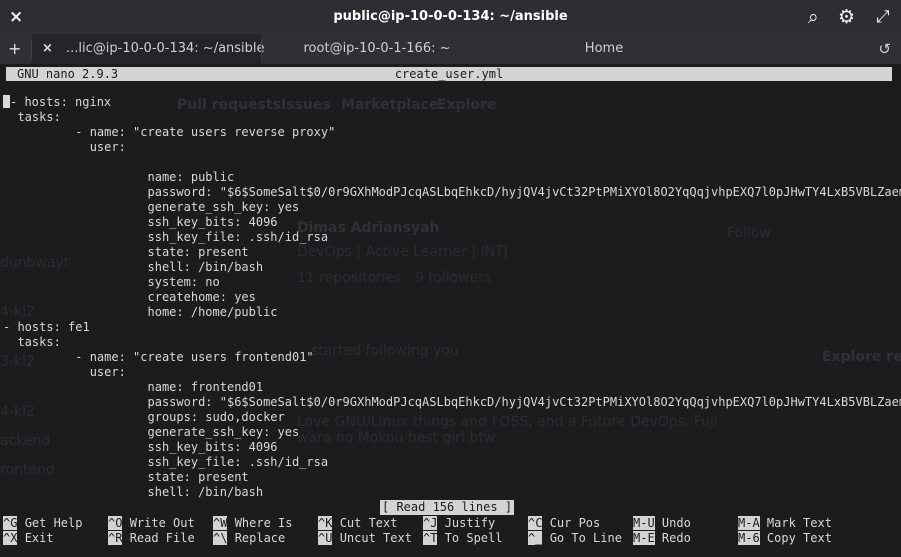 The image size is (901, 557). I want to click on nano-header: GNU nano 2.9.3 create_user.yml, so click(449, 74).